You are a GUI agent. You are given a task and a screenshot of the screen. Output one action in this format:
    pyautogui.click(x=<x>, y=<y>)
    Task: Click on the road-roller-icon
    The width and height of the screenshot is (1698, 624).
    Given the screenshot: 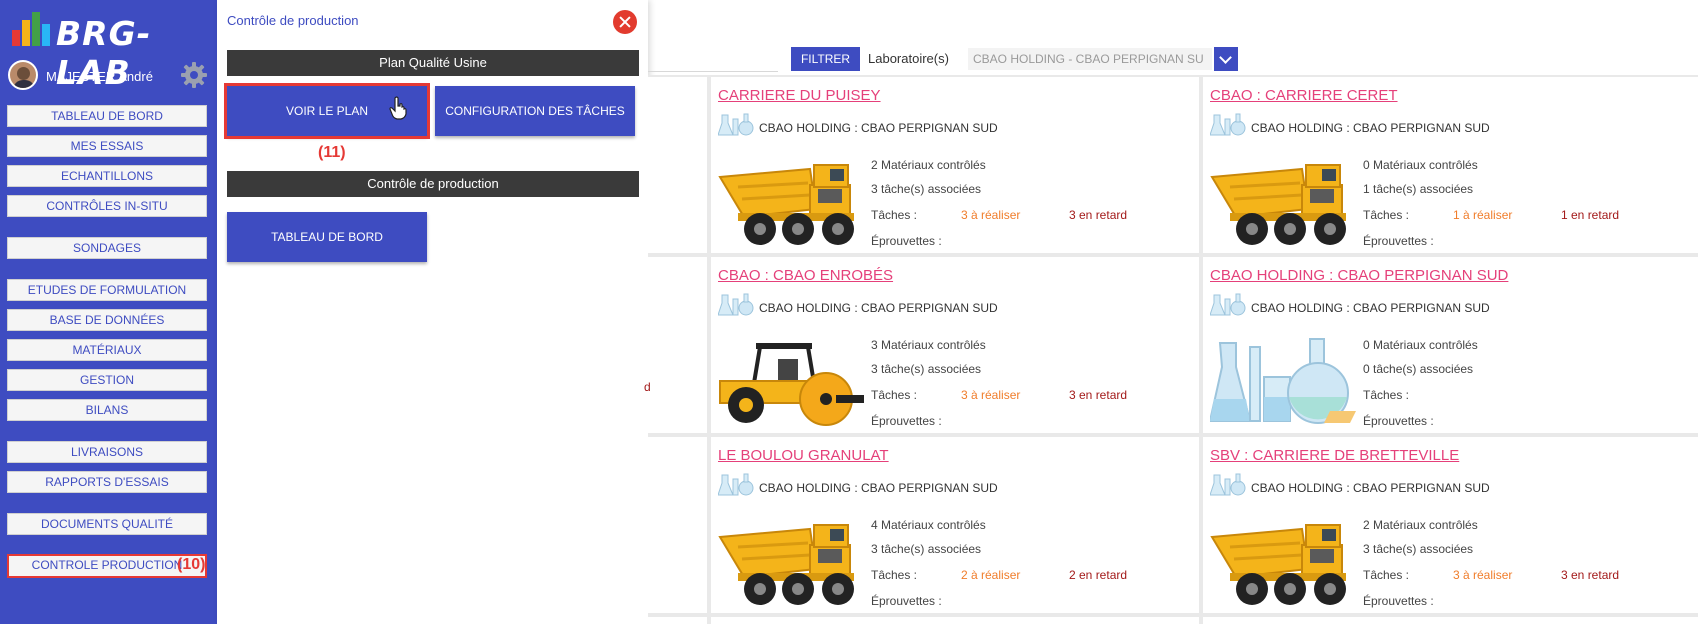 What is the action you would take?
    pyautogui.click(x=792, y=382)
    